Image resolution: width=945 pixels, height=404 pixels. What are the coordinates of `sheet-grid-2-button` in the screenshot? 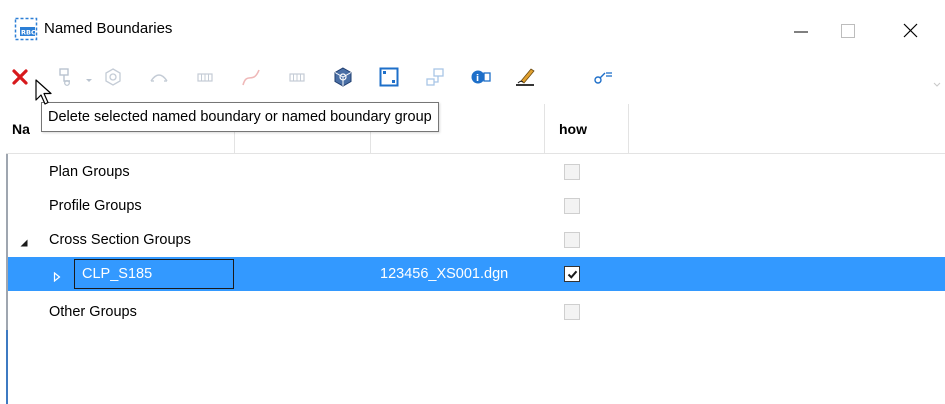 It's located at (297, 77).